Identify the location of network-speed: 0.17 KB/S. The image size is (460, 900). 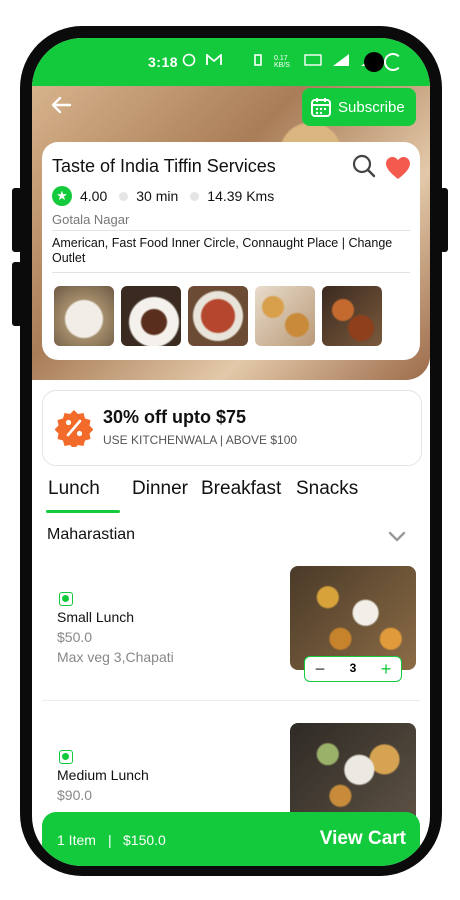
(282, 61).